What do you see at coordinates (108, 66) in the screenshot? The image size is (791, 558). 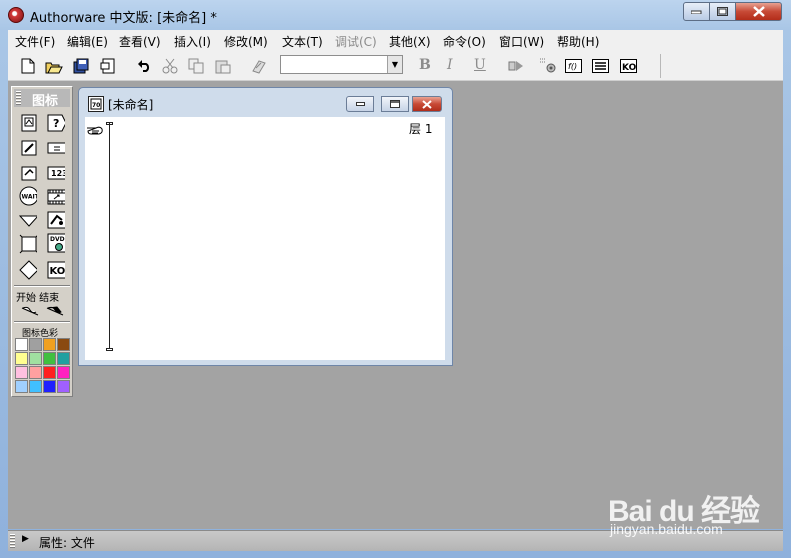 I see `import-icon` at bounding box center [108, 66].